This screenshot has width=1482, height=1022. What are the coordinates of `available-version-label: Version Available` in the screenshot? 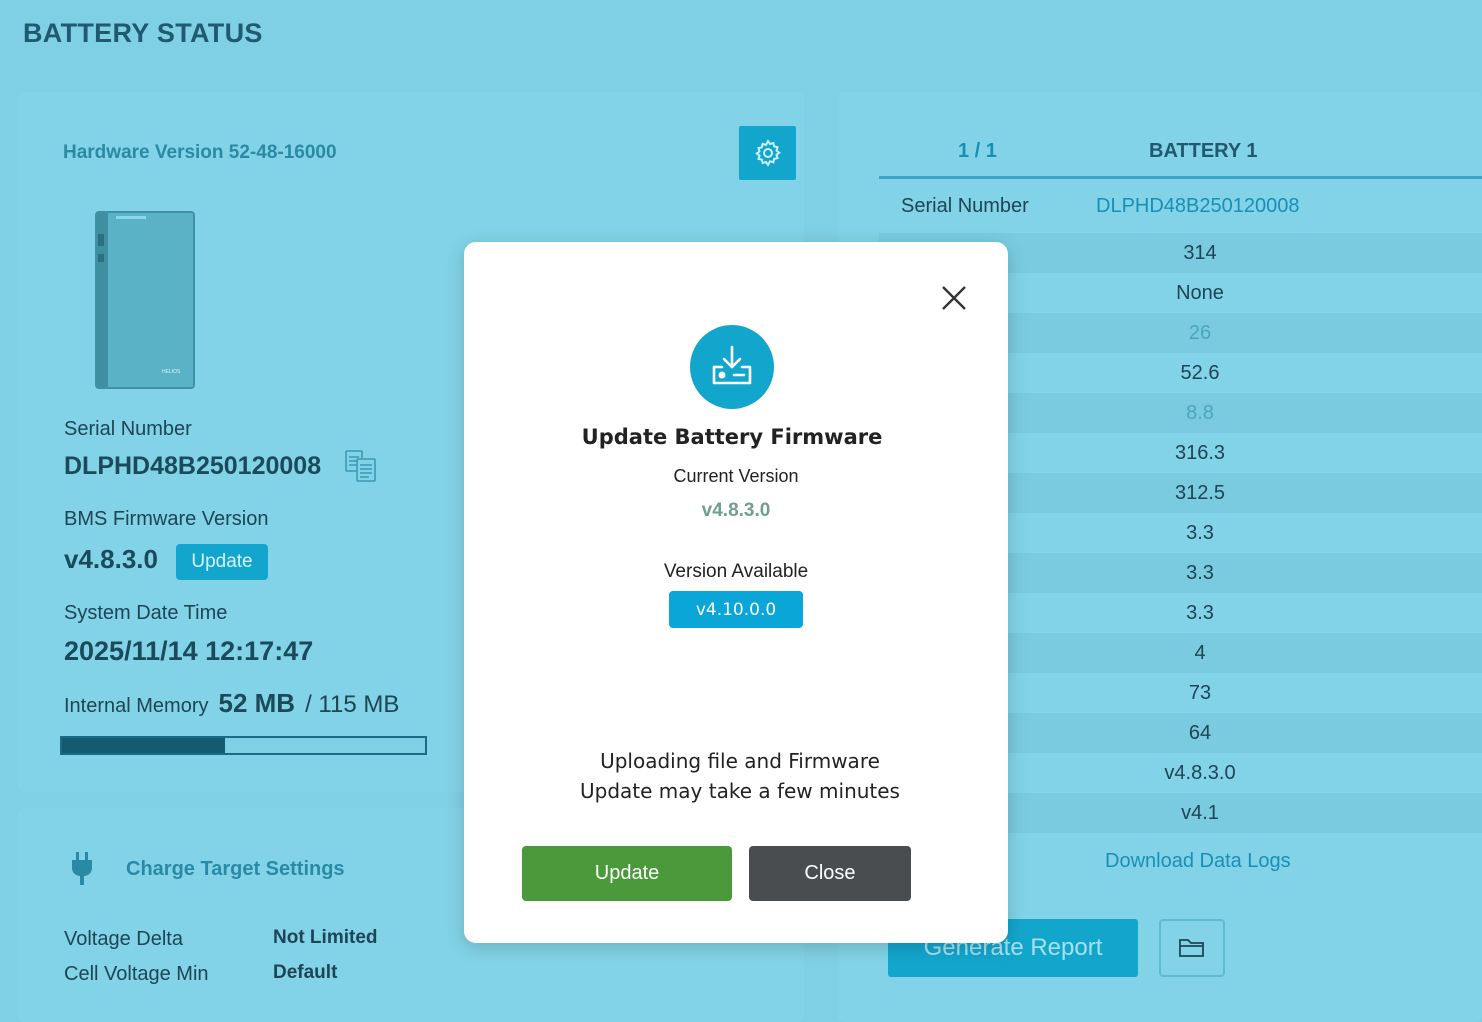 It's located at (736, 571).